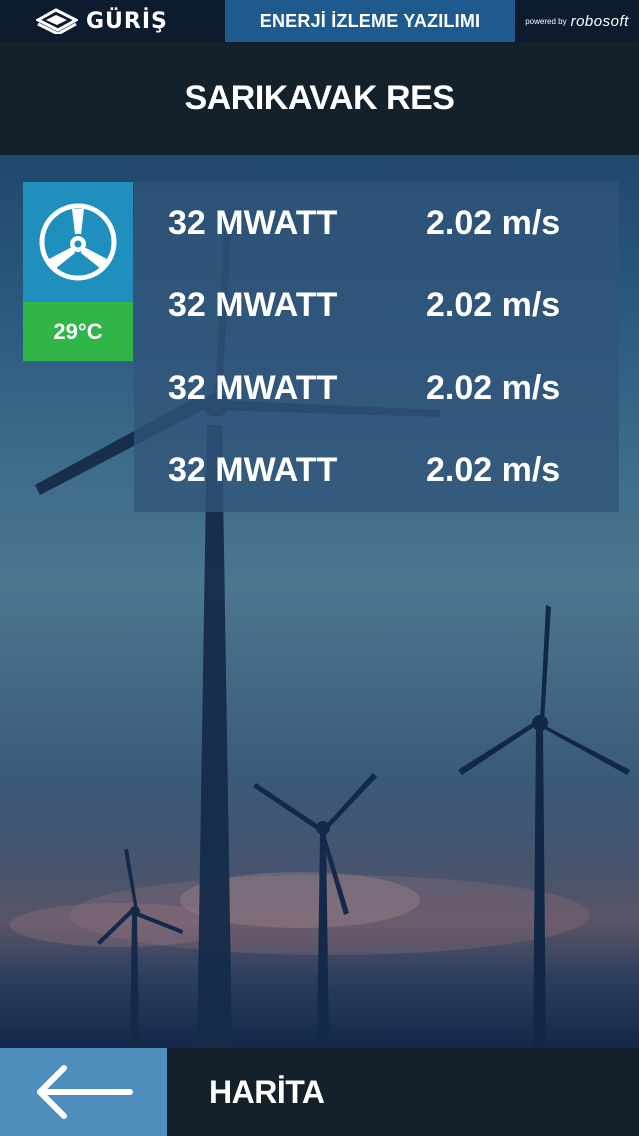 The image size is (639, 1136). I want to click on page-header: SARIKAVAK RES, so click(319, 98).